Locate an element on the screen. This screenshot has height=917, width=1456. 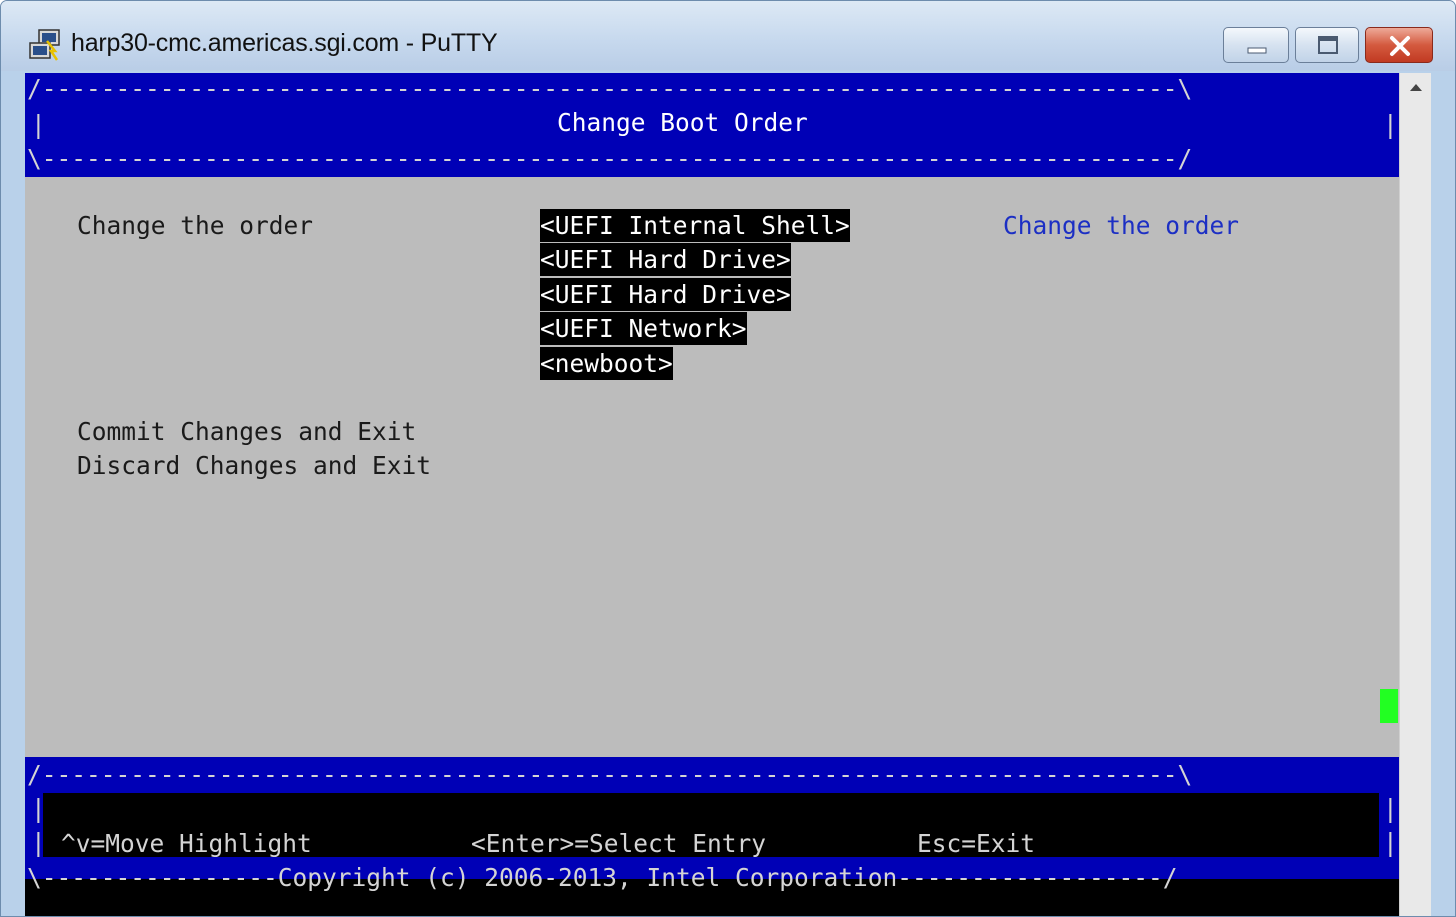
option-label: Change the order is located at coordinates (195, 226).